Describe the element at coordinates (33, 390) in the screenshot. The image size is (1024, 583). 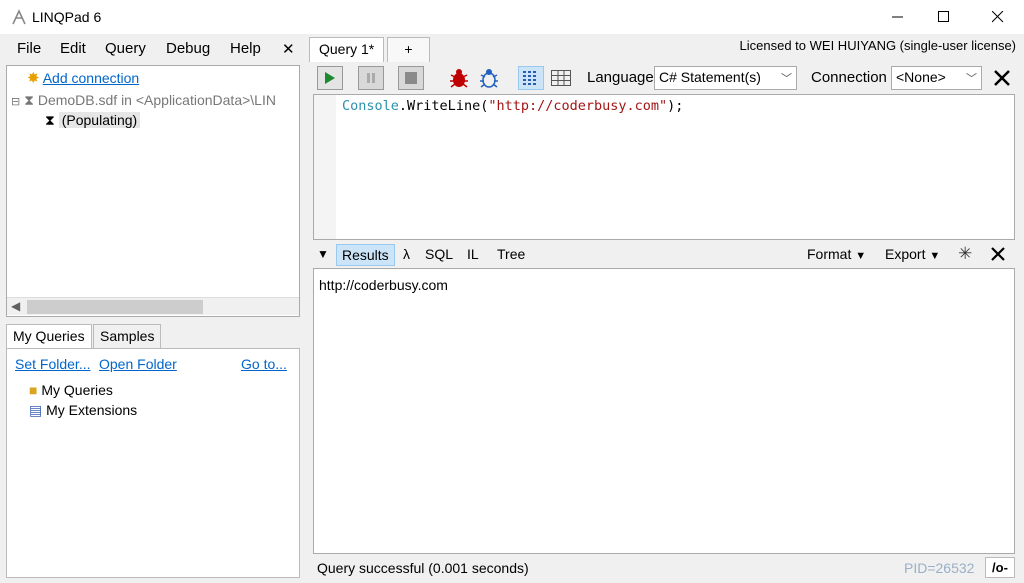
I see `folder-icon: ■` at that location.